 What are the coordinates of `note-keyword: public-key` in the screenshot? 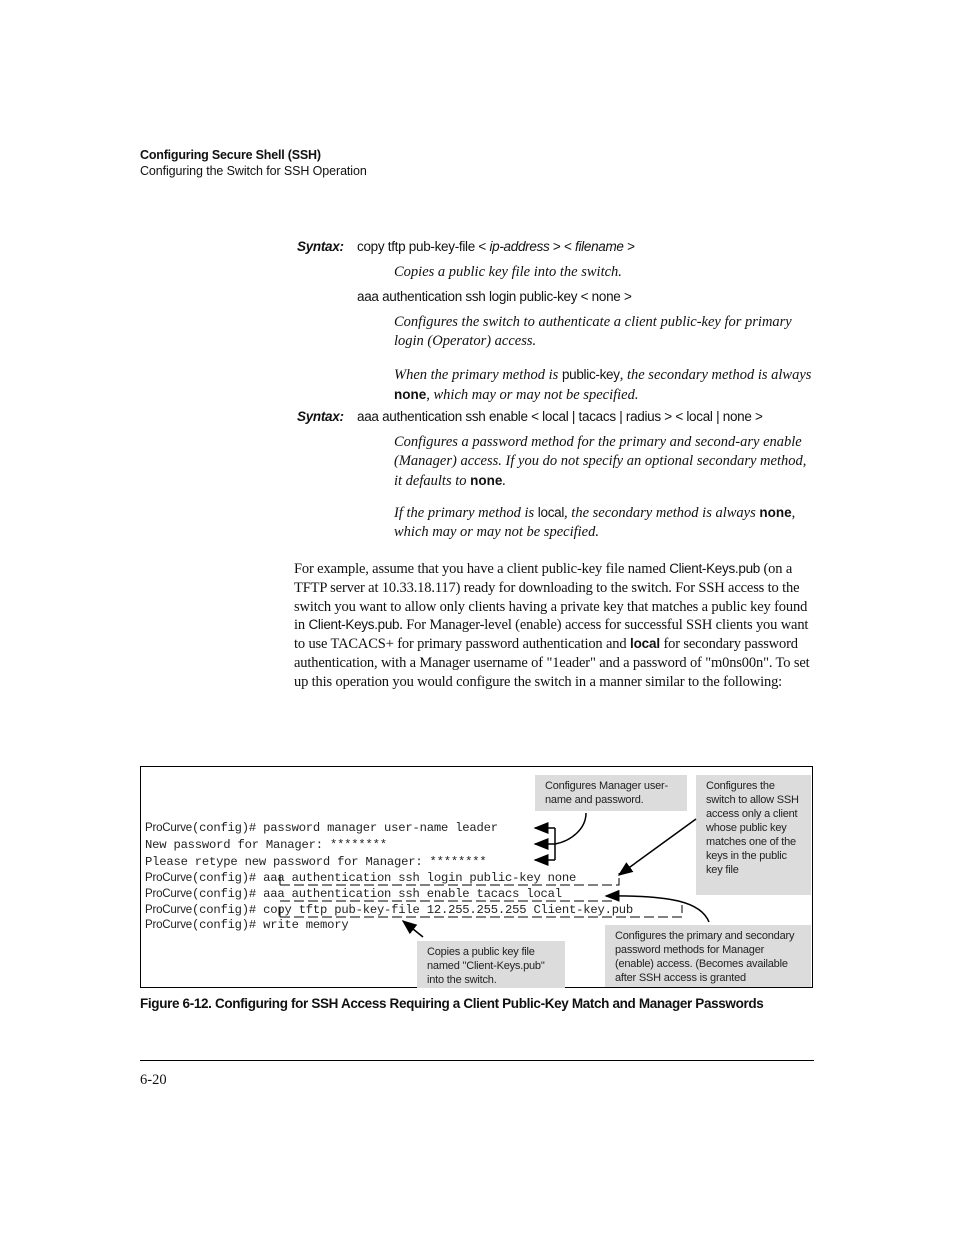 It's located at (590, 374).